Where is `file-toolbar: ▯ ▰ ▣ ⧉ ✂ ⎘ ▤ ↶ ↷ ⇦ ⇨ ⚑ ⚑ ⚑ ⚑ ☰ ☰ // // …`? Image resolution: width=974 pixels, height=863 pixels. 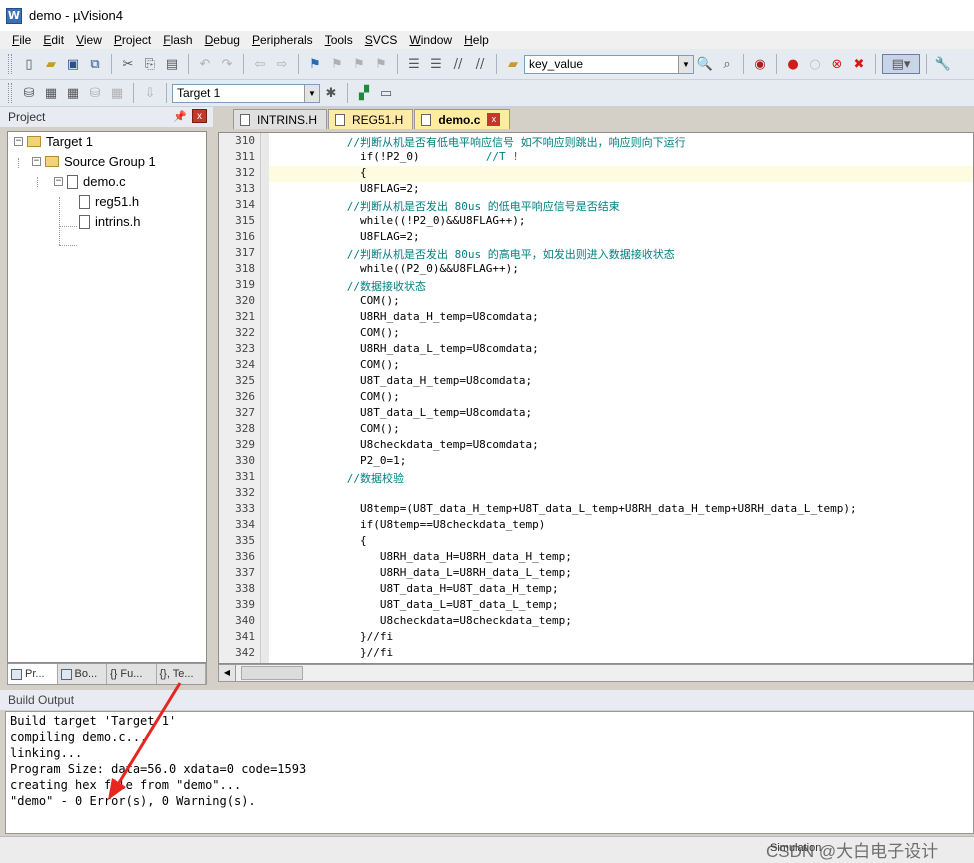 file-toolbar: ▯ ▰ ▣ ⧉ ✂ ⎘ ▤ ↶ ↷ ⇦ ⇨ ⚑ ⚑ ⚑ ⚑ ☰ ☰ // // … is located at coordinates (487, 64).